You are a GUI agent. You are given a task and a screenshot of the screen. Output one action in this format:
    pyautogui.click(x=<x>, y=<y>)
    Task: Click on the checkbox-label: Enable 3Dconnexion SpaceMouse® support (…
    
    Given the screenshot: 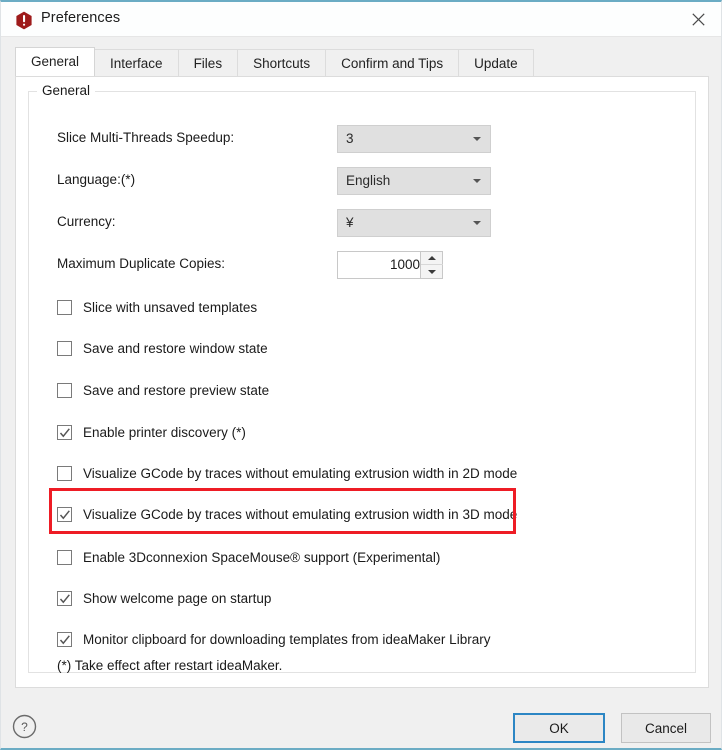 What is the action you would take?
    pyautogui.click(x=262, y=557)
    